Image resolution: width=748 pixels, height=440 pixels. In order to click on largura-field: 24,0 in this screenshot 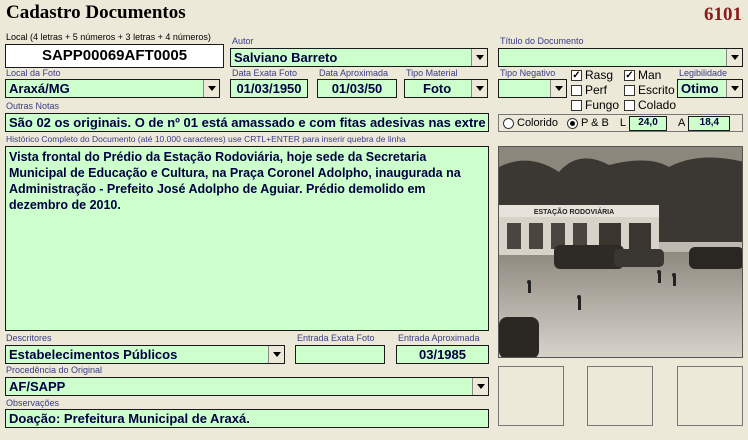, I will do `click(648, 123)`.